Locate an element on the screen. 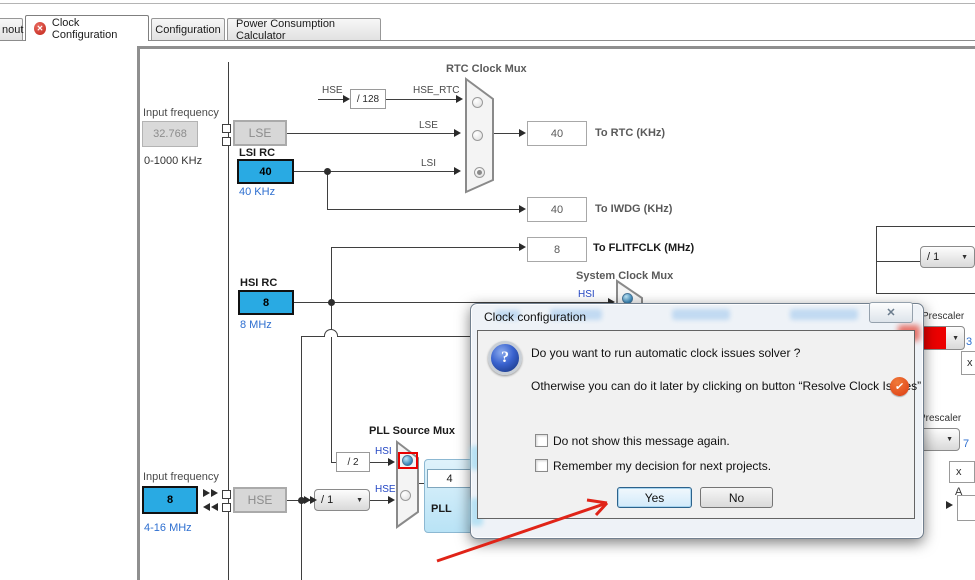 The image size is (975, 580). prescaler-value-1: 3 is located at coordinates (969, 342).